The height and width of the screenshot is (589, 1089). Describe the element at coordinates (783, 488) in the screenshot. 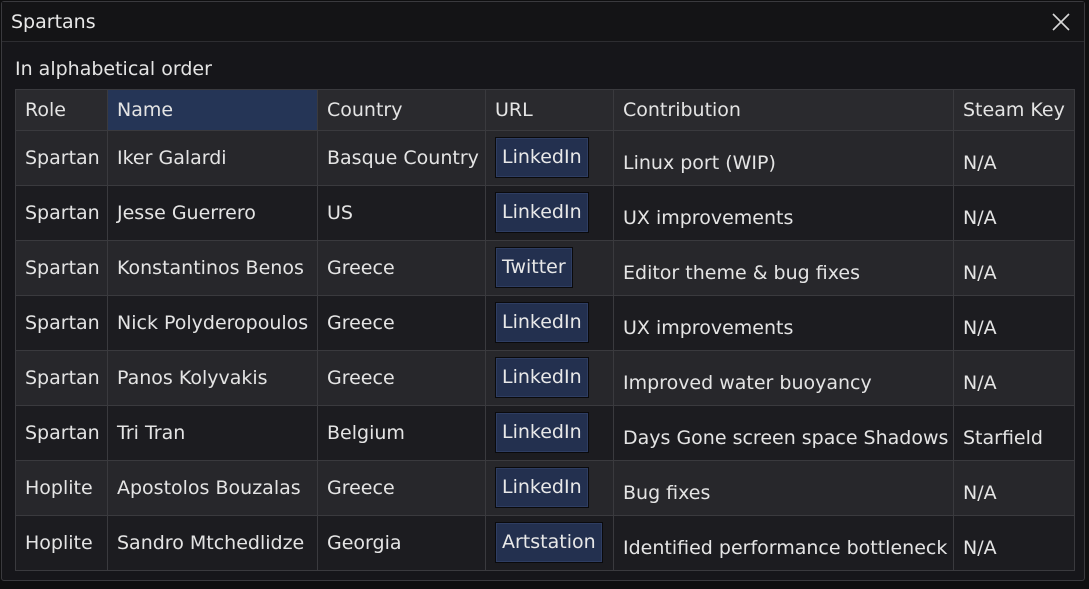

I see `contribution-cell: Bug fixes` at that location.